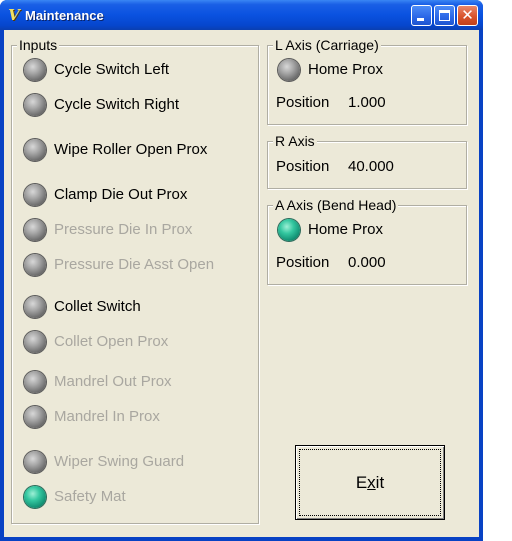 Image resolution: width=512 pixels, height=541 pixels. Describe the element at coordinates (134, 264) in the screenshot. I see `input-label: Pressure Die Asst Open` at that location.